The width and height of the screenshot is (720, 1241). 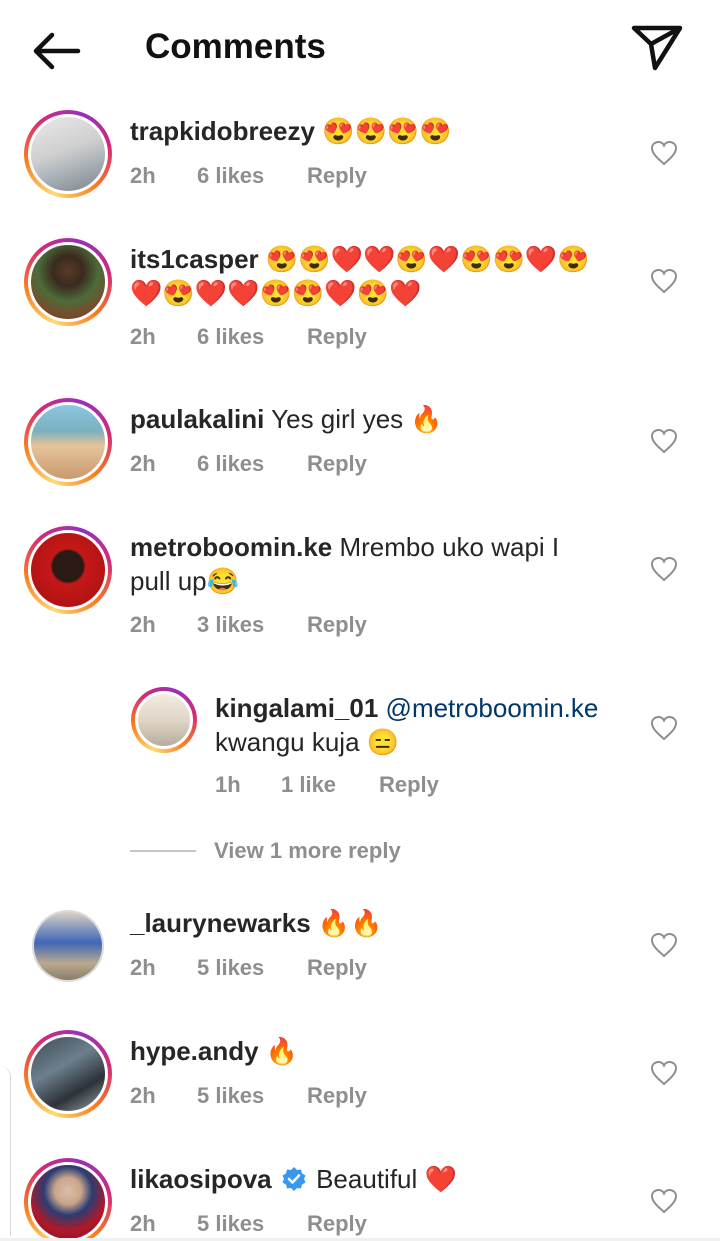 I want to click on comment-body: 🔥, so click(x=282, y=1051).